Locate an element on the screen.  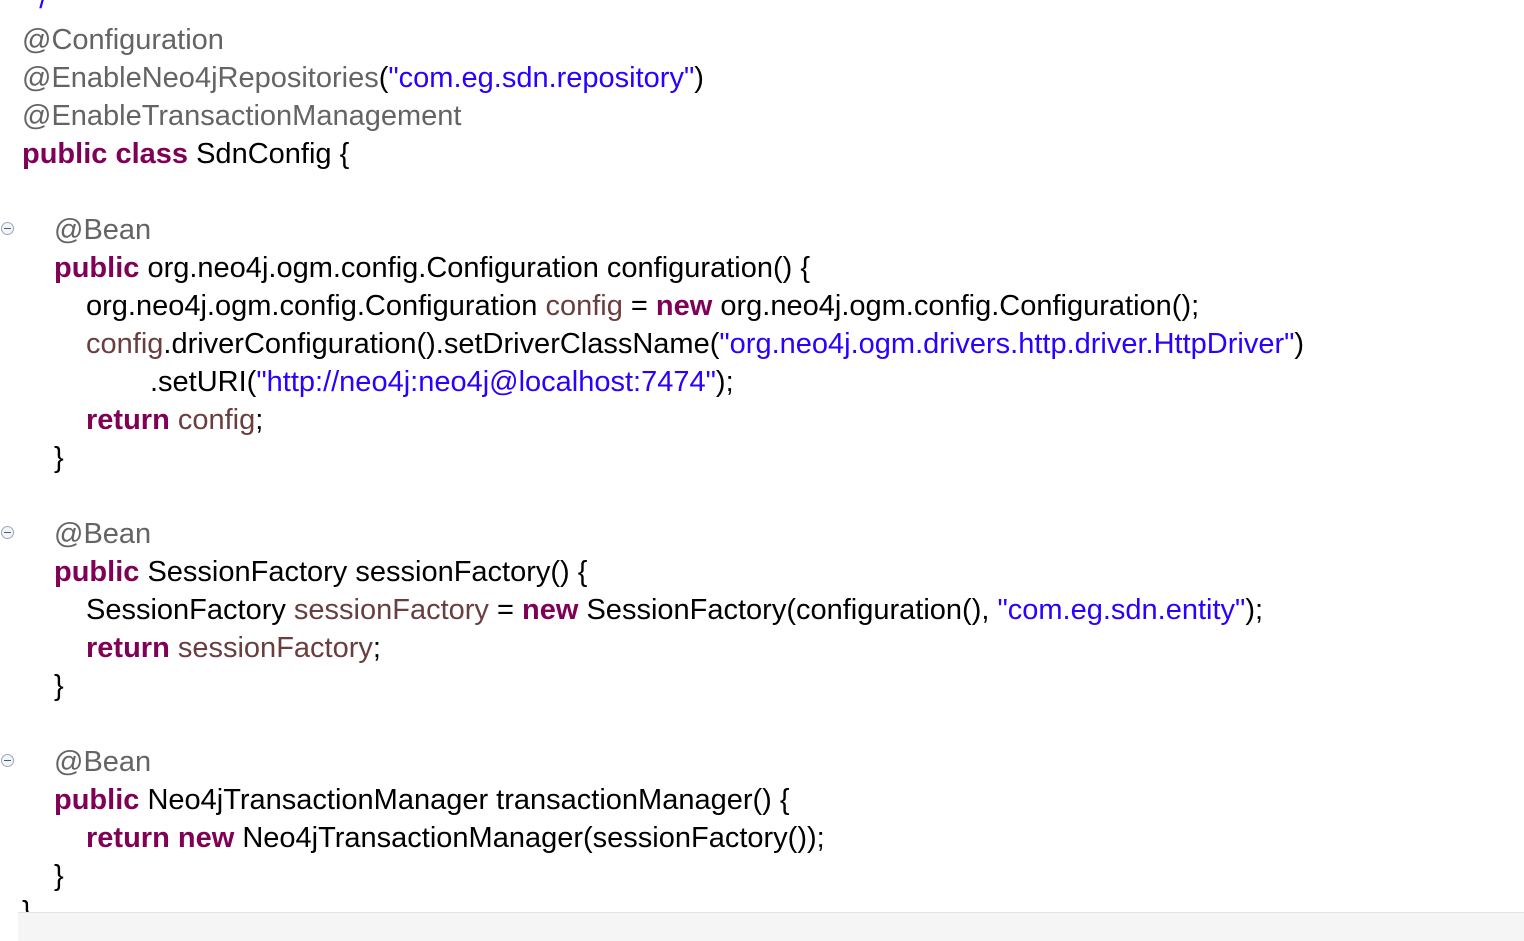
annotation-enable-repositories: @EnableNeo4jRepositories is located at coordinates (200, 78).